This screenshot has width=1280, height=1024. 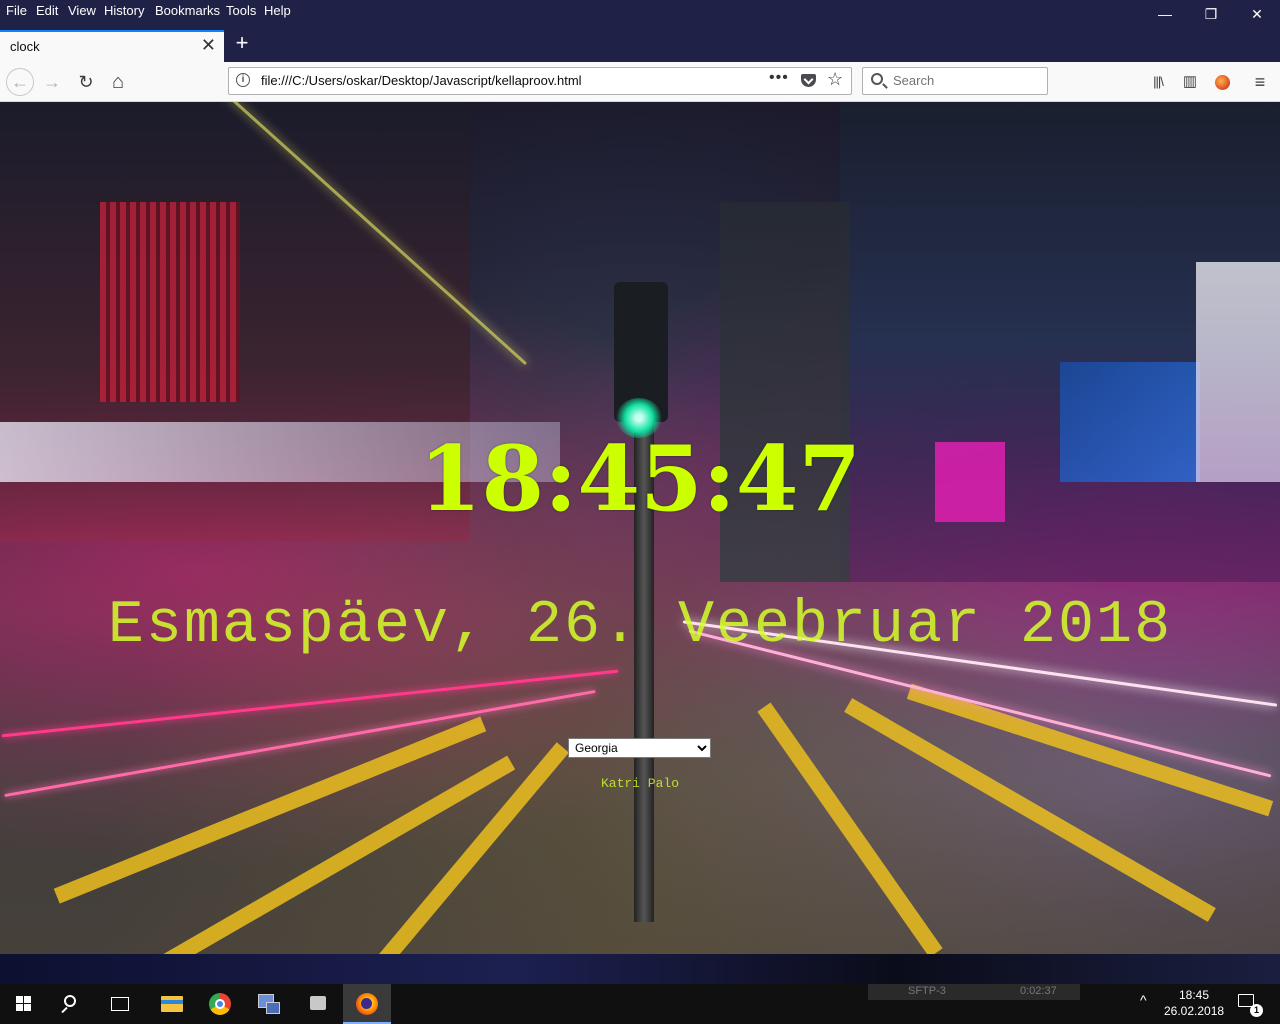 I want to click on clock-date: Esmaspäev, 26. Veebruar 2018, so click(x=640, y=626).